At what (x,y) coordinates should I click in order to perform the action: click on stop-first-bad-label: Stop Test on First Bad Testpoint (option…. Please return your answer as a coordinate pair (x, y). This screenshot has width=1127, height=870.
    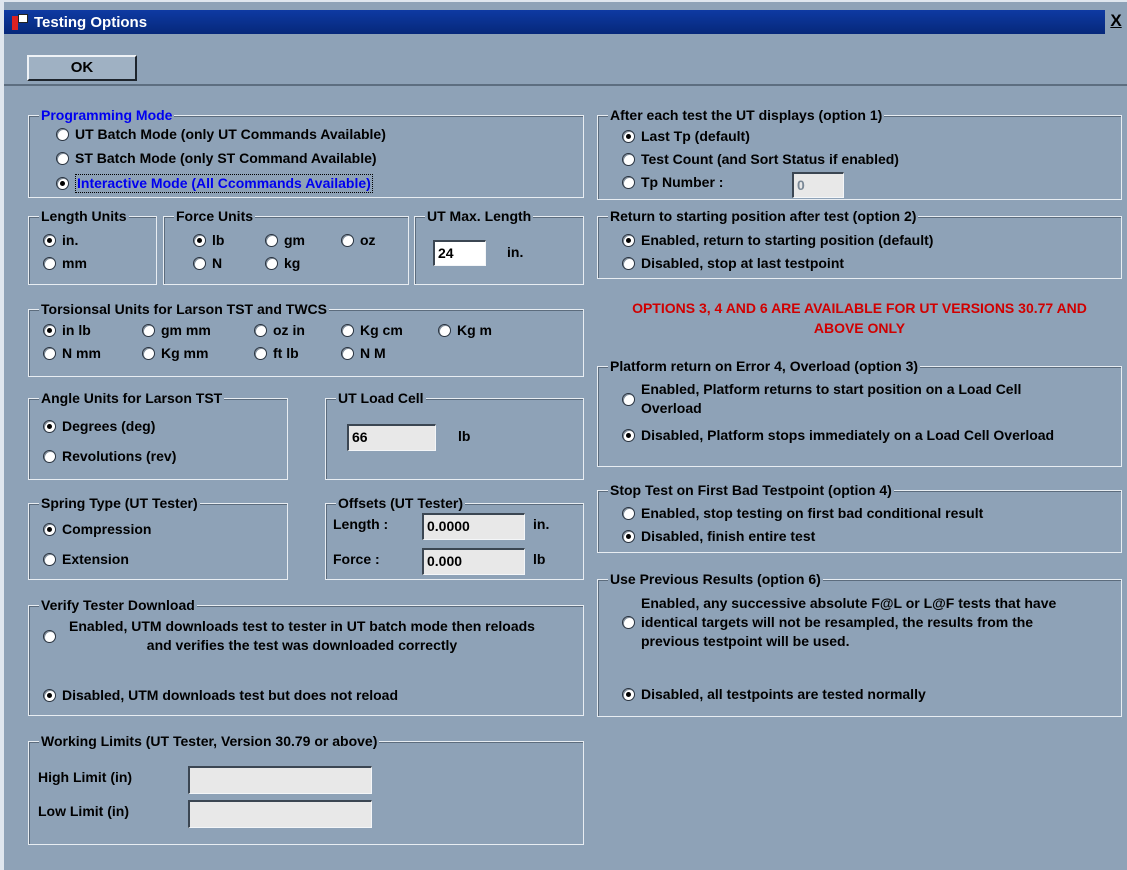
    Looking at the image, I should click on (751, 490).